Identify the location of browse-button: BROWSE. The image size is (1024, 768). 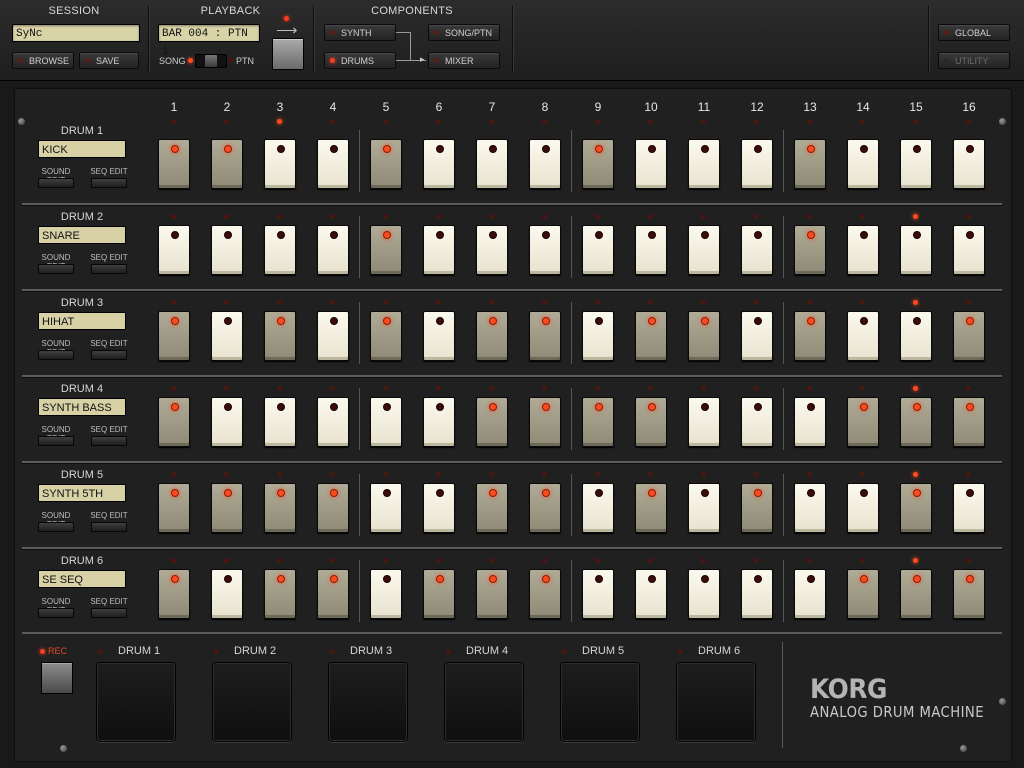
(43, 60).